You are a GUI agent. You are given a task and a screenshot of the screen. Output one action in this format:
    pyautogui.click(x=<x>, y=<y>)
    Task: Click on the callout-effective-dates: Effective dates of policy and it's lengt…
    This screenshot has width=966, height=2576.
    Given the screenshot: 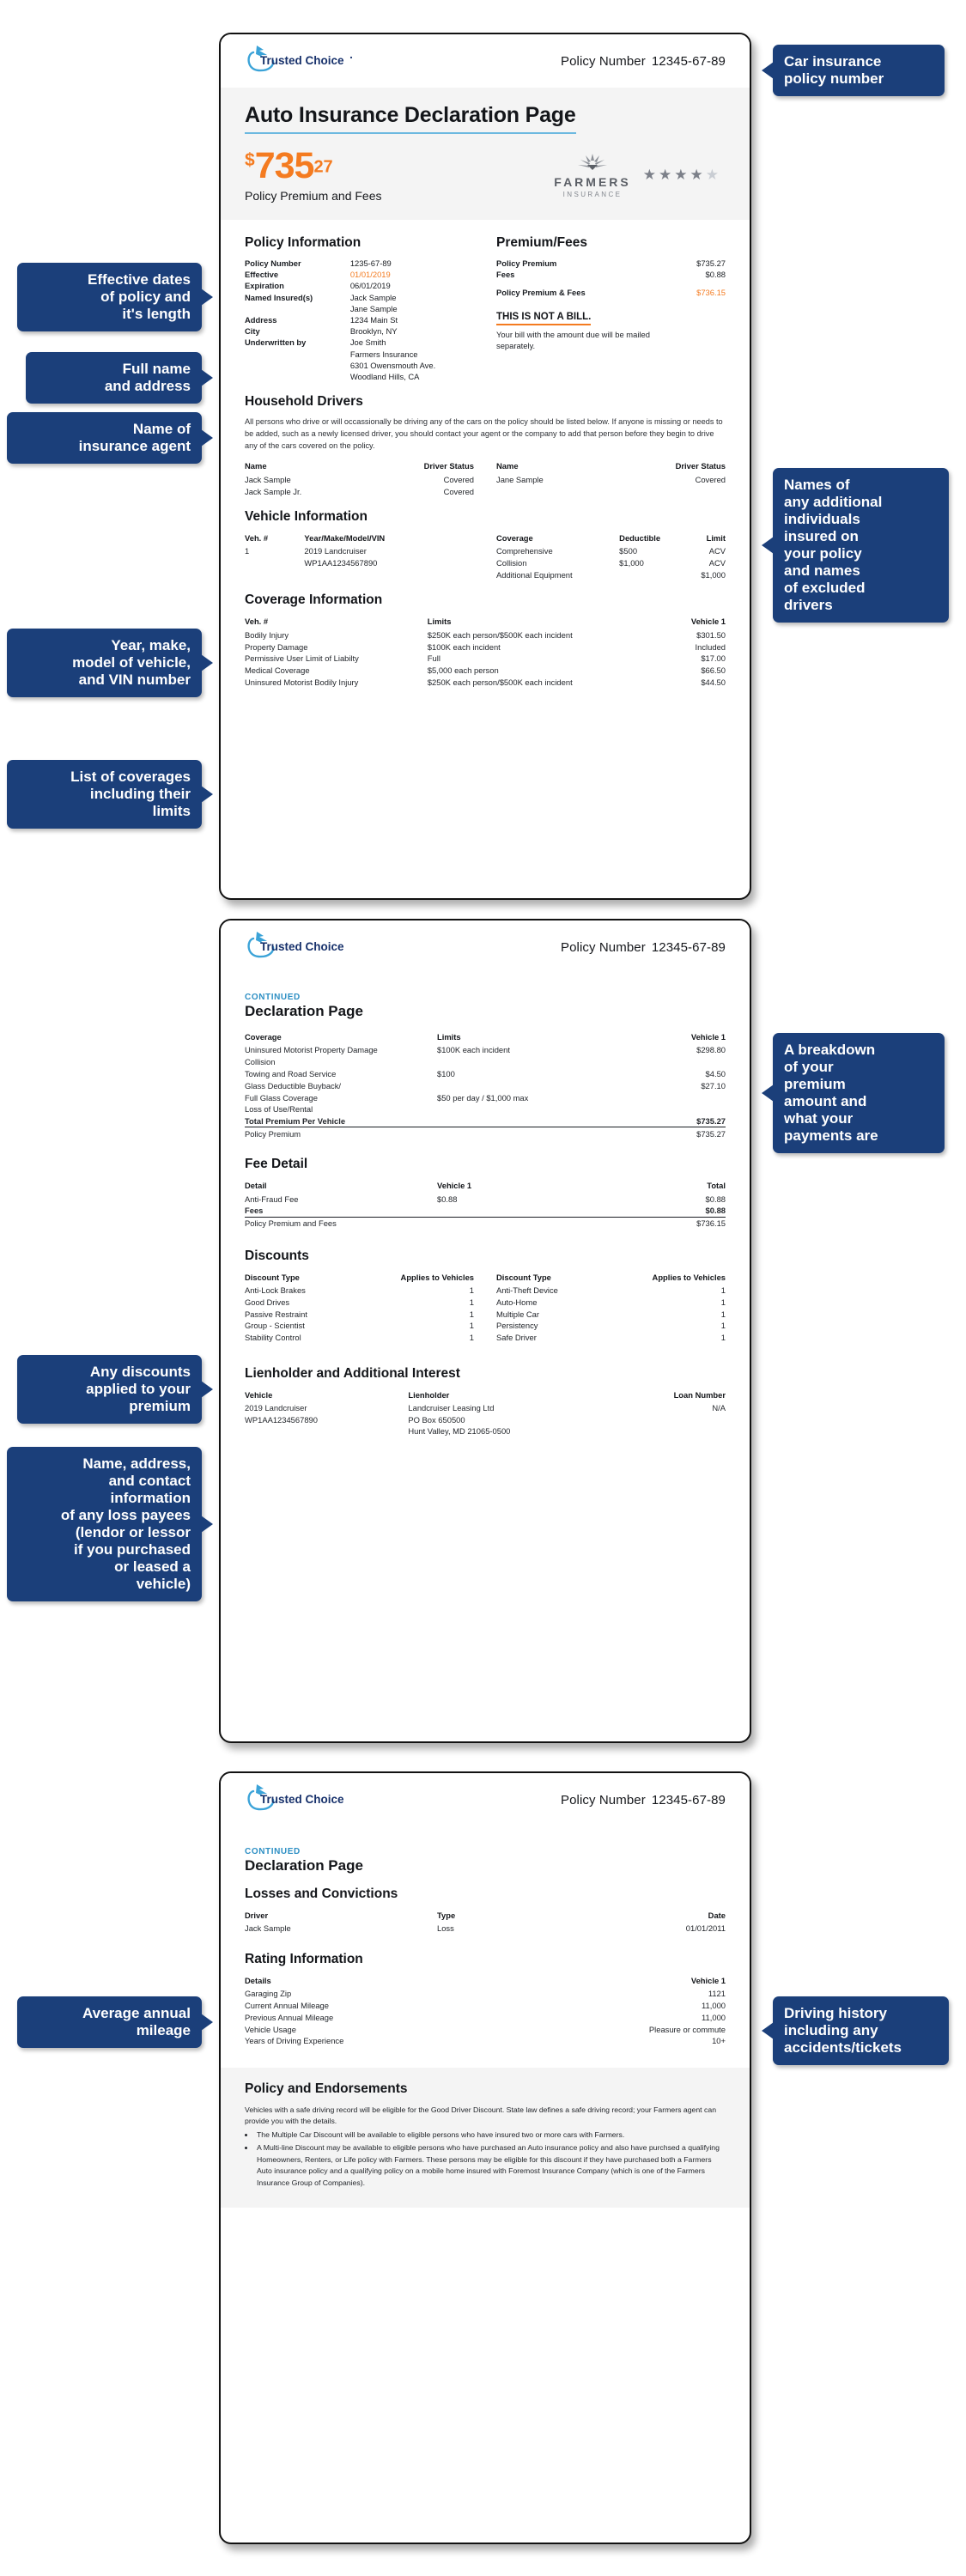 What is the action you would take?
    pyautogui.click(x=115, y=297)
    